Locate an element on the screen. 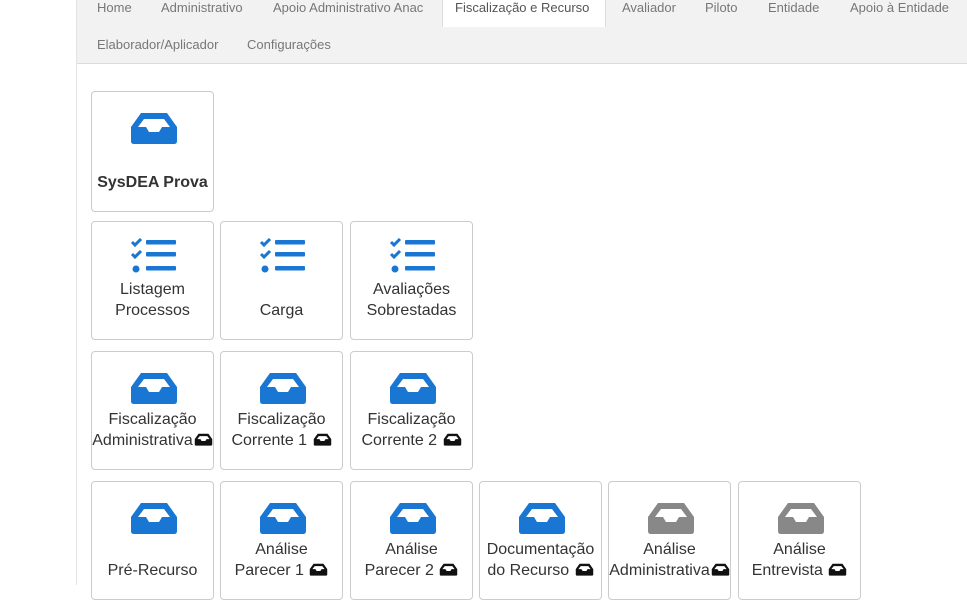 This screenshot has height=600, width=967. nav-elaborador-aplicador: Elaborador/Aplicador is located at coordinates (157, 50).